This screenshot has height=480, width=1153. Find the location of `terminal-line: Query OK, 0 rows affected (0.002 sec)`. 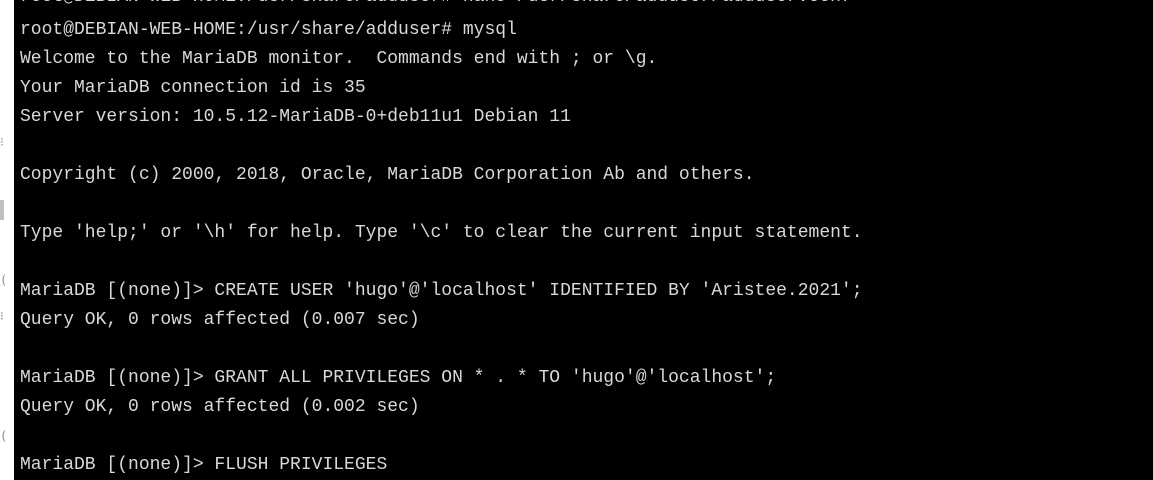

terminal-line: Query OK, 0 rows affected (0.002 sec) is located at coordinates (220, 407).